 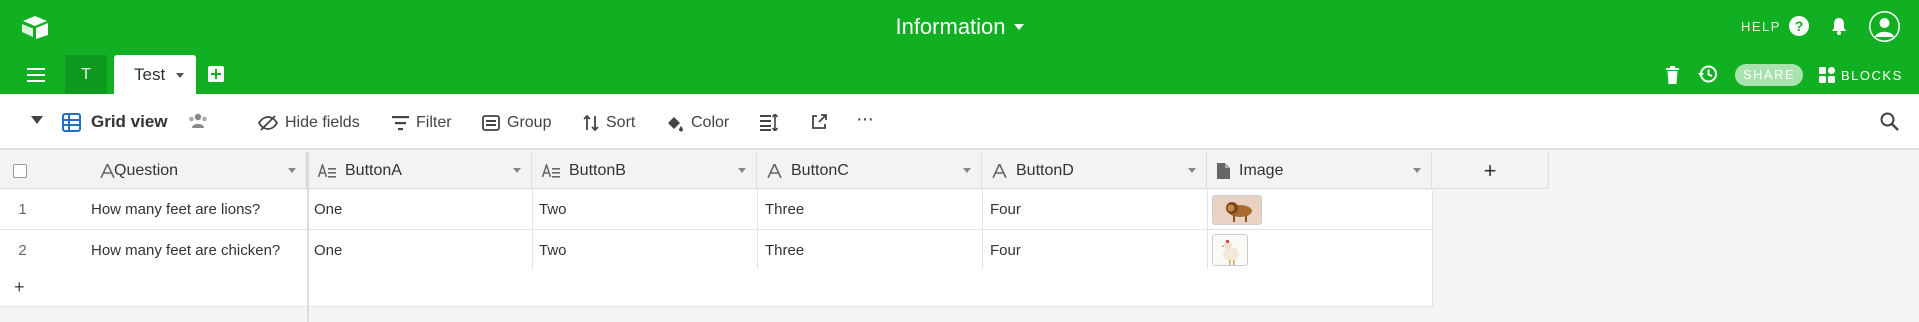 What do you see at coordinates (1319, 170) in the screenshot?
I see `column-header-image: Image` at bounding box center [1319, 170].